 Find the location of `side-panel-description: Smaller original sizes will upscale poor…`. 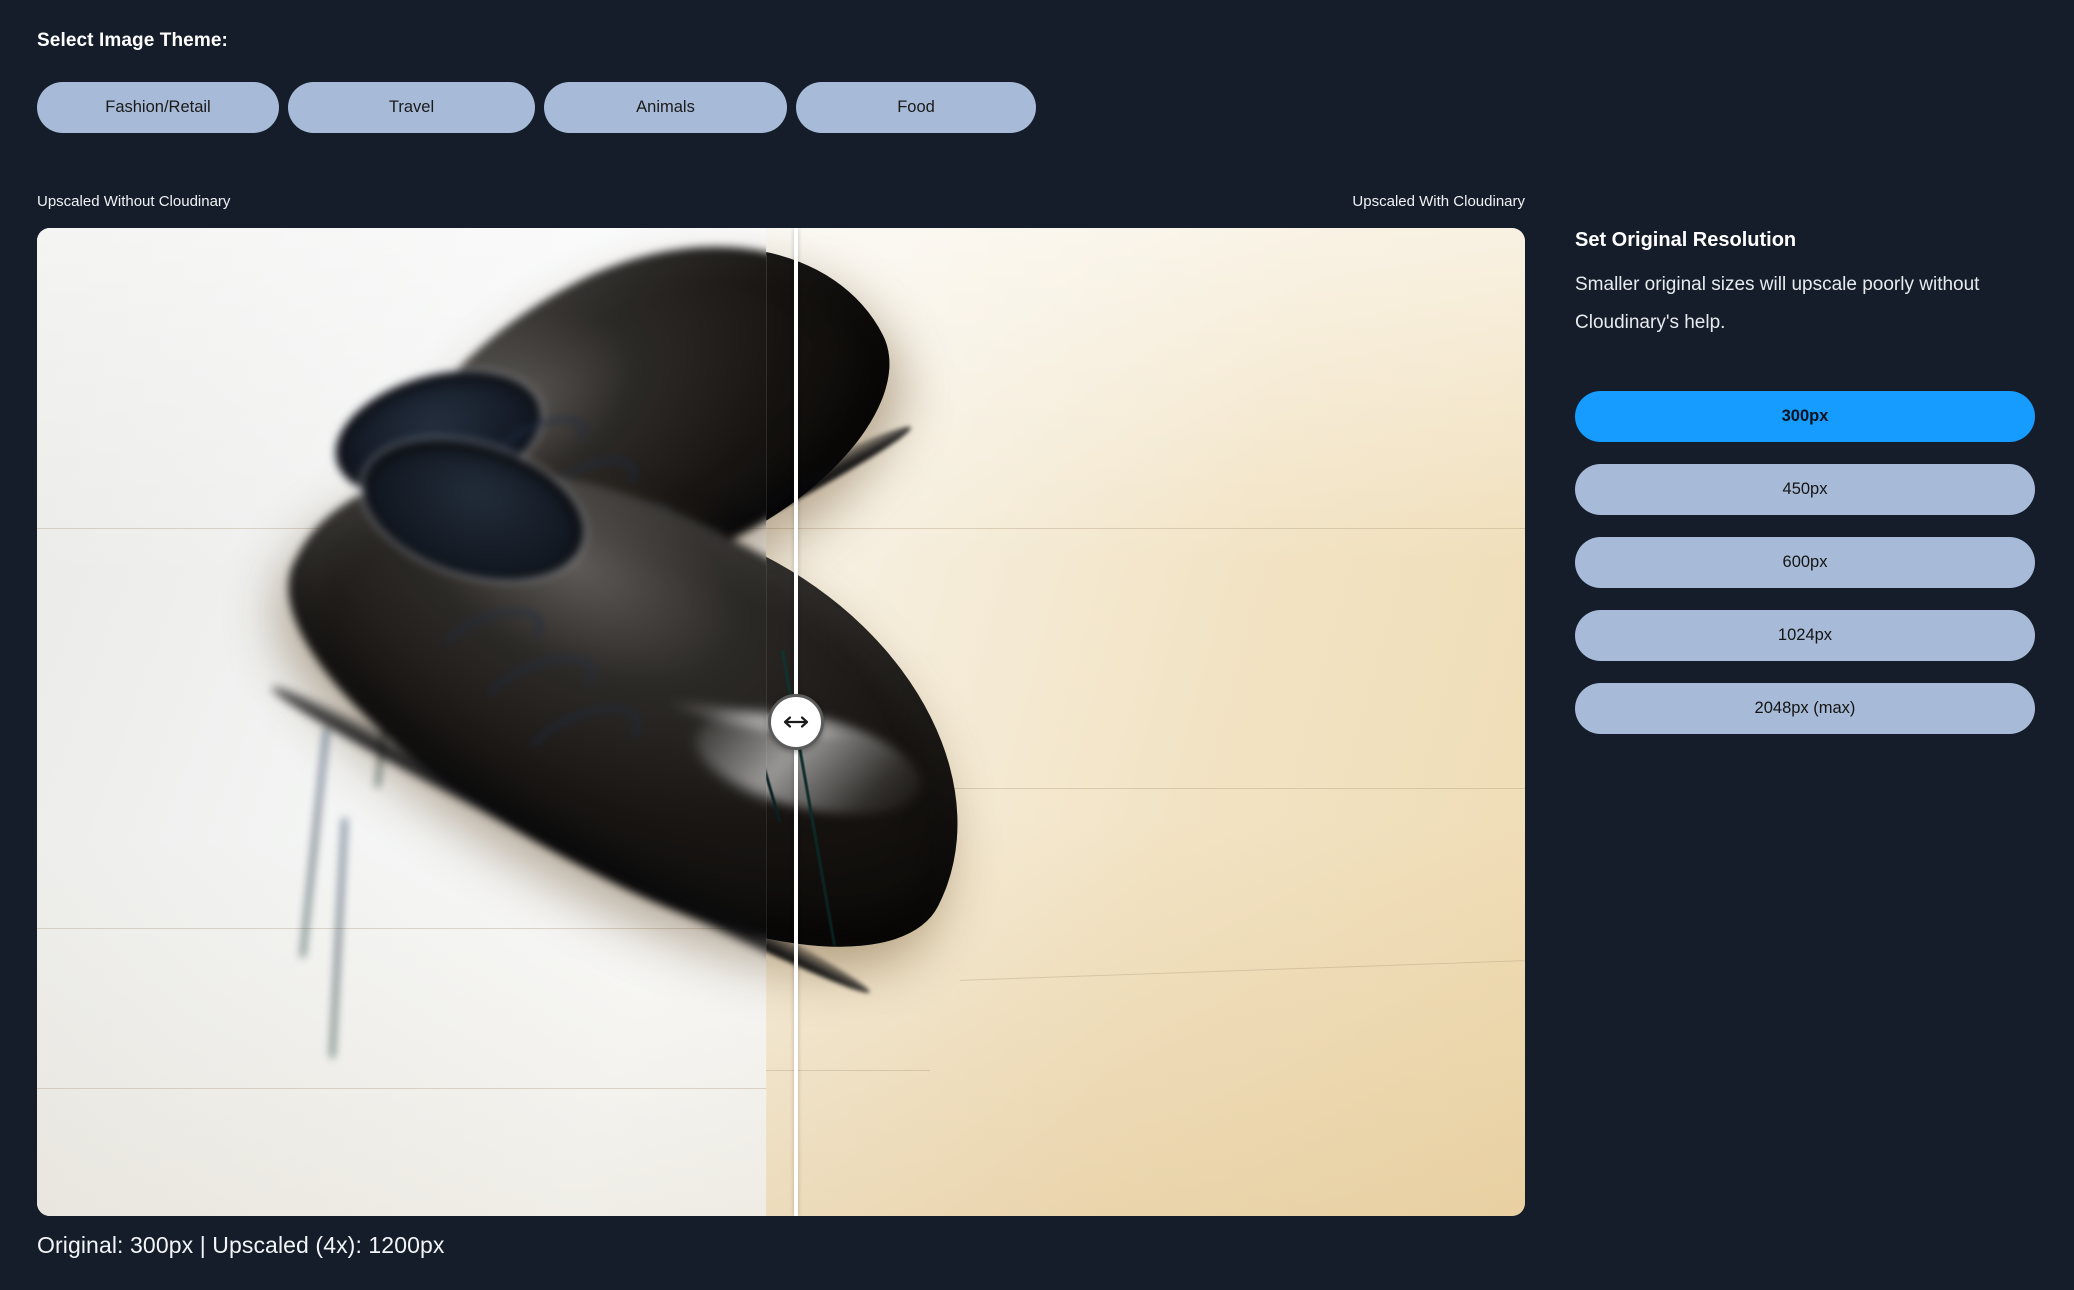

side-panel-description: Smaller original sizes will upscale poor… is located at coordinates (1777, 303).